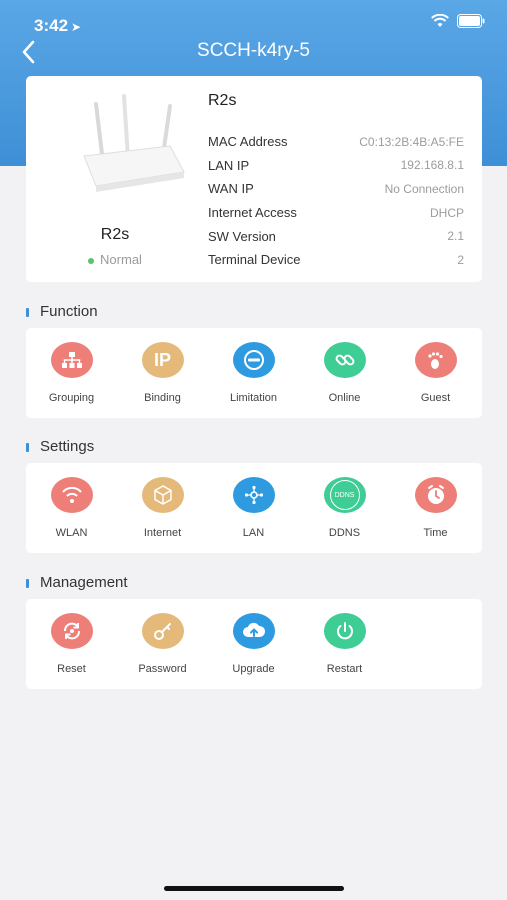 This screenshot has height=900, width=507. I want to click on restart-label: Restart, so click(344, 669).